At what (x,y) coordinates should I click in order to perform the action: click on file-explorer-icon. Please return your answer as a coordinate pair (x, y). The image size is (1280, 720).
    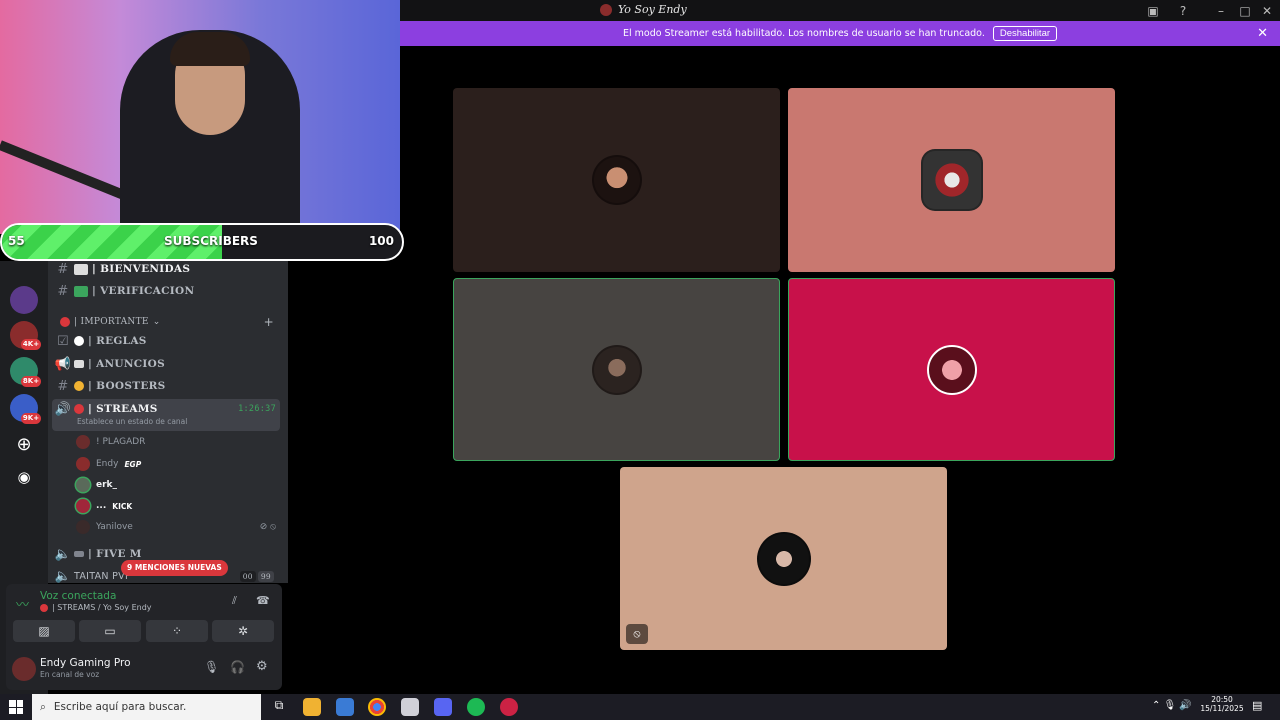
    Looking at the image, I should click on (312, 707).